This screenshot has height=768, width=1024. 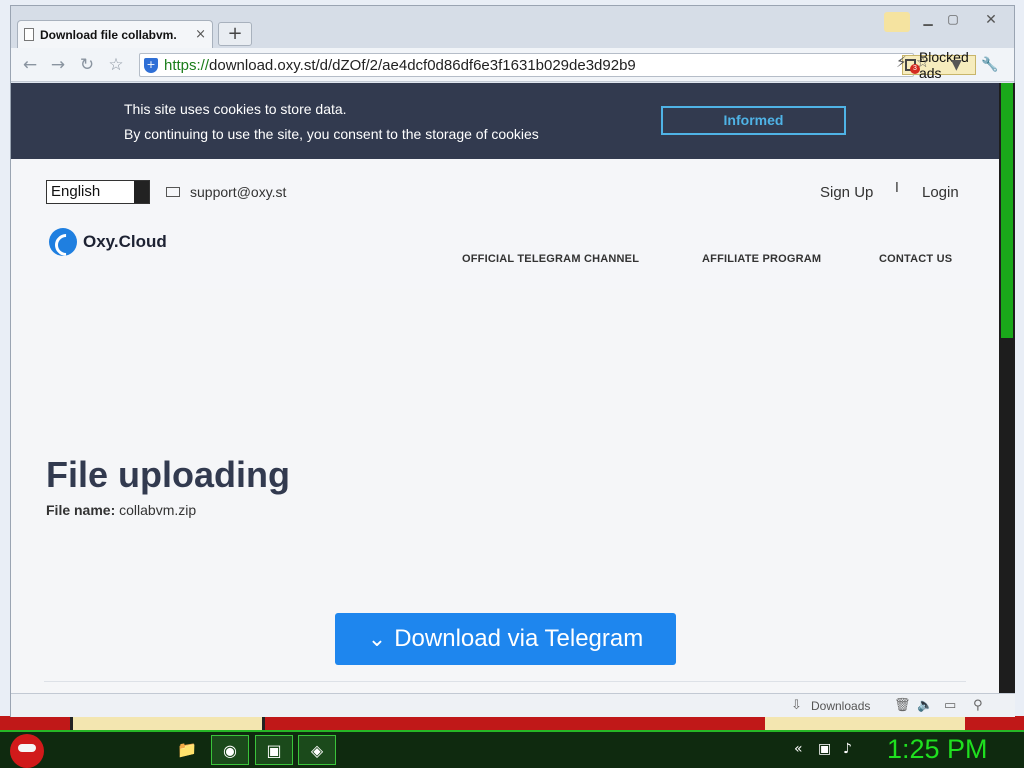 I want to click on content-divider, so click(x=505, y=681).